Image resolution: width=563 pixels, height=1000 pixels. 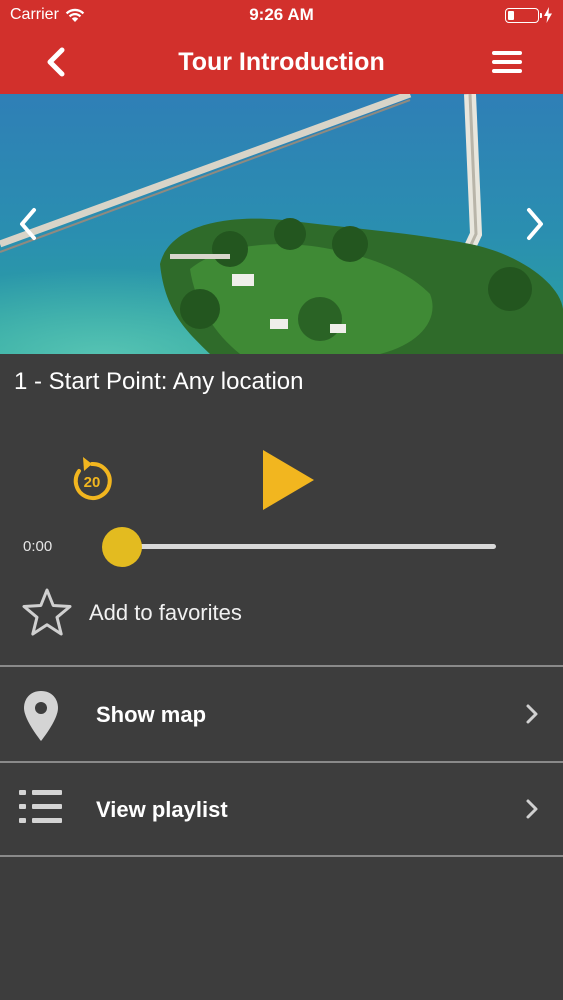 What do you see at coordinates (34, 14) in the screenshot?
I see `carrier-label: Carrier` at bounding box center [34, 14].